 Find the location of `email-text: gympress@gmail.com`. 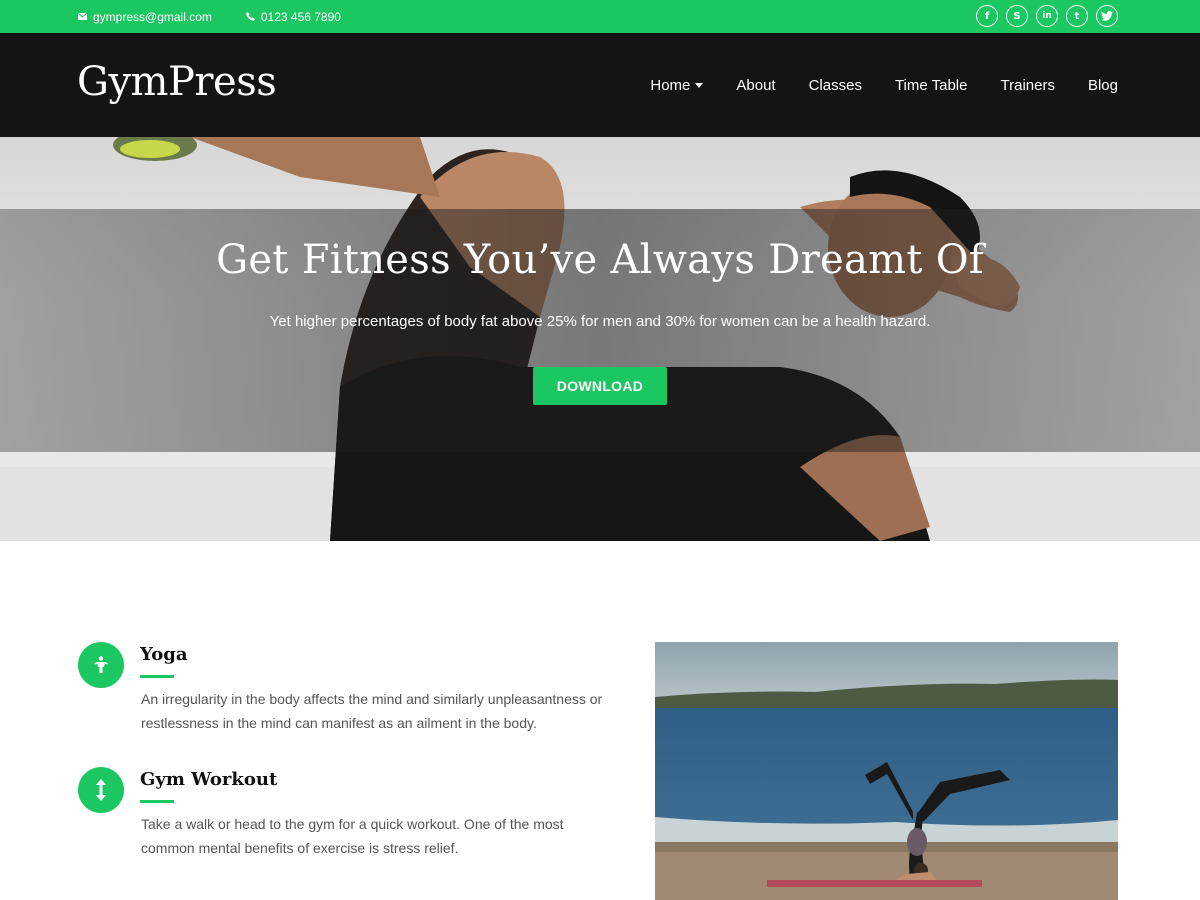

email-text: gympress@gmail.com is located at coordinates (152, 16).